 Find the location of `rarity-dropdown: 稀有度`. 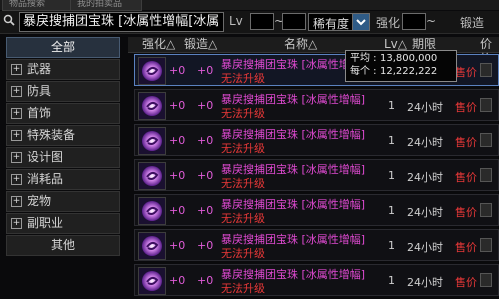

rarity-dropdown: 稀有度 is located at coordinates (339, 22).